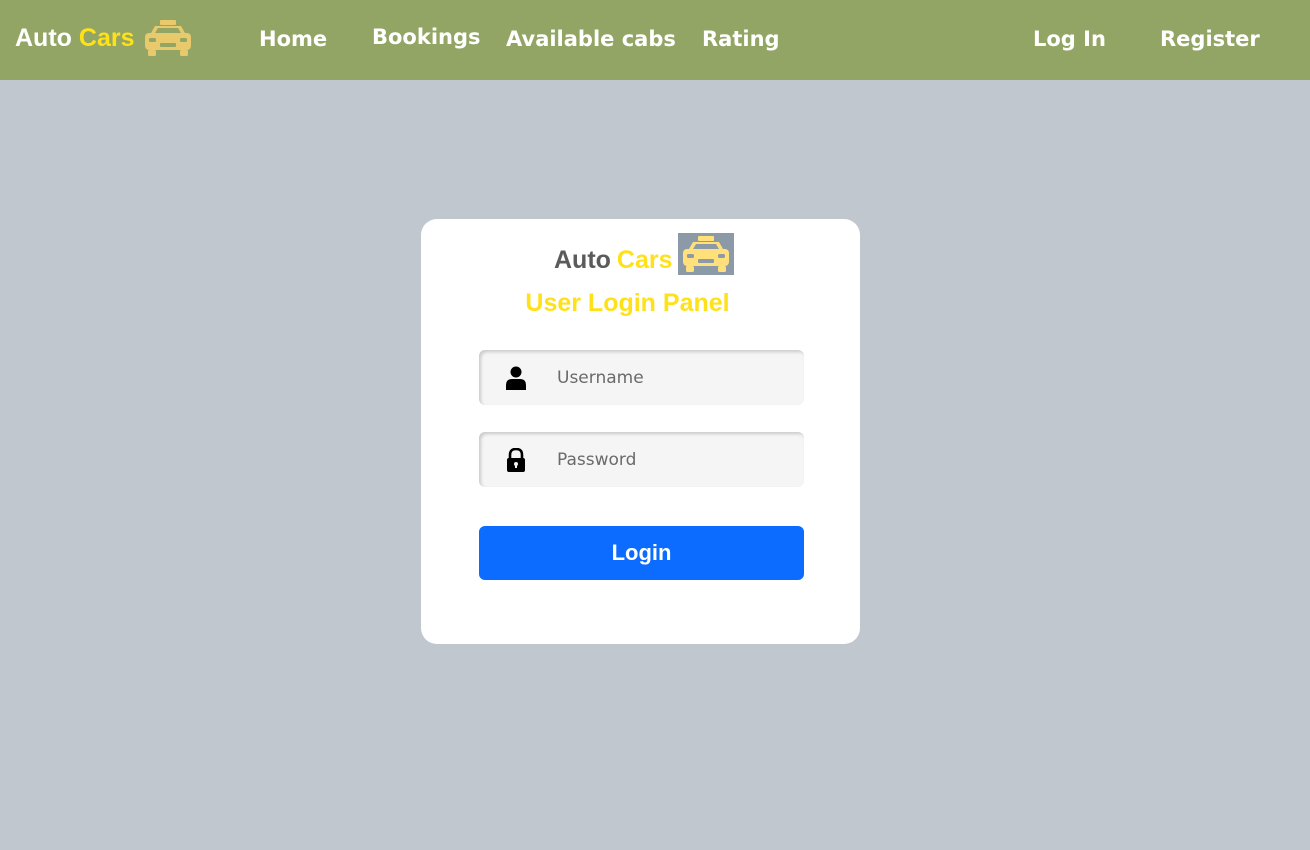 This screenshot has height=850, width=1310. I want to click on brand-logo: Auto Cars, so click(104, 38).